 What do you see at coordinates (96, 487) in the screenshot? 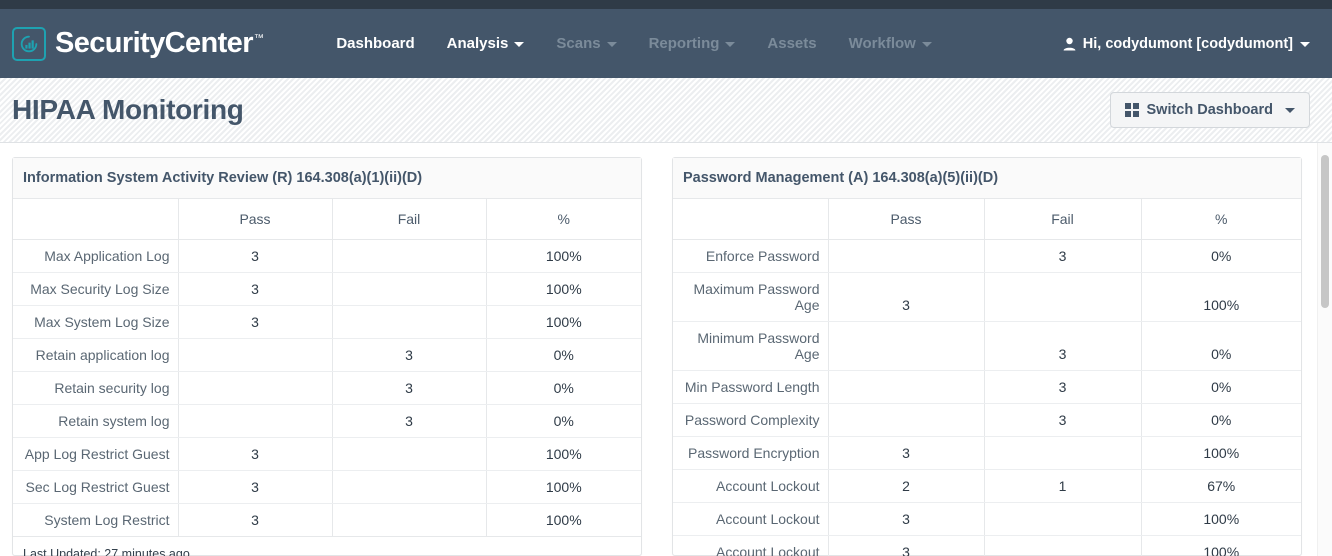
I see `row-label: Sec Log Restrict Guest` at bounding box center [96, 487].